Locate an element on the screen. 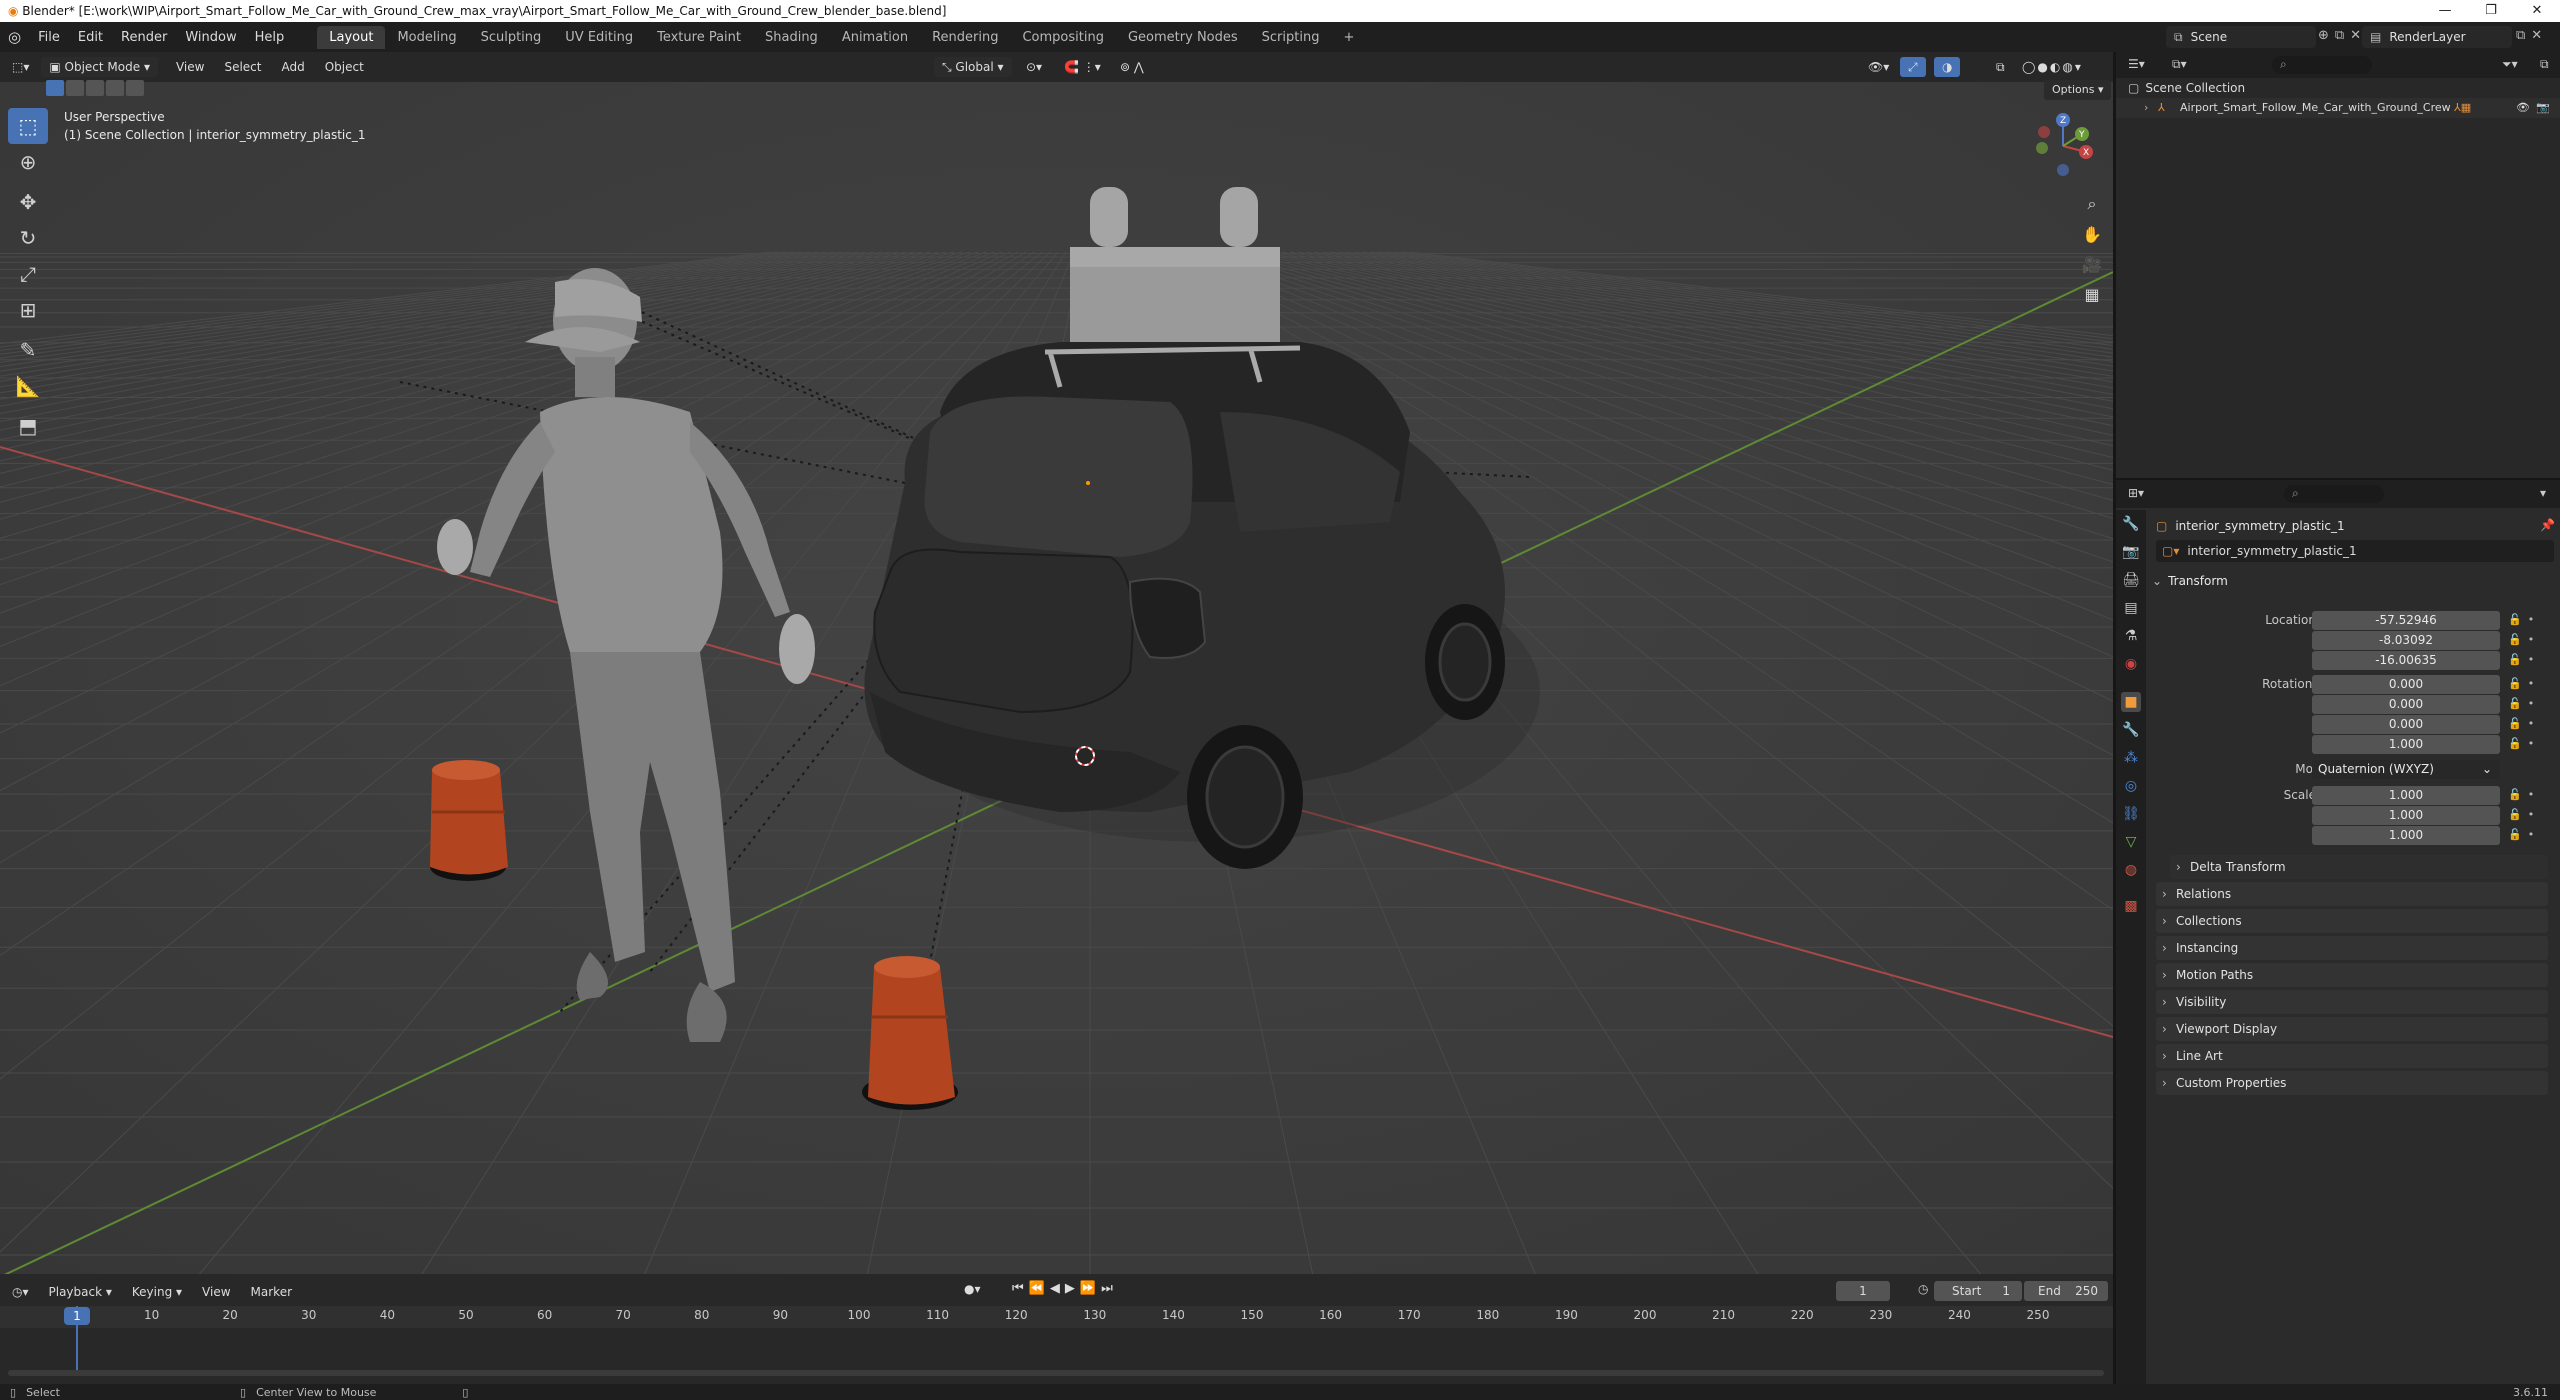 This screenshot has height=1400, width=2560. select-subtract-icon is located at coordinates (95, 88).